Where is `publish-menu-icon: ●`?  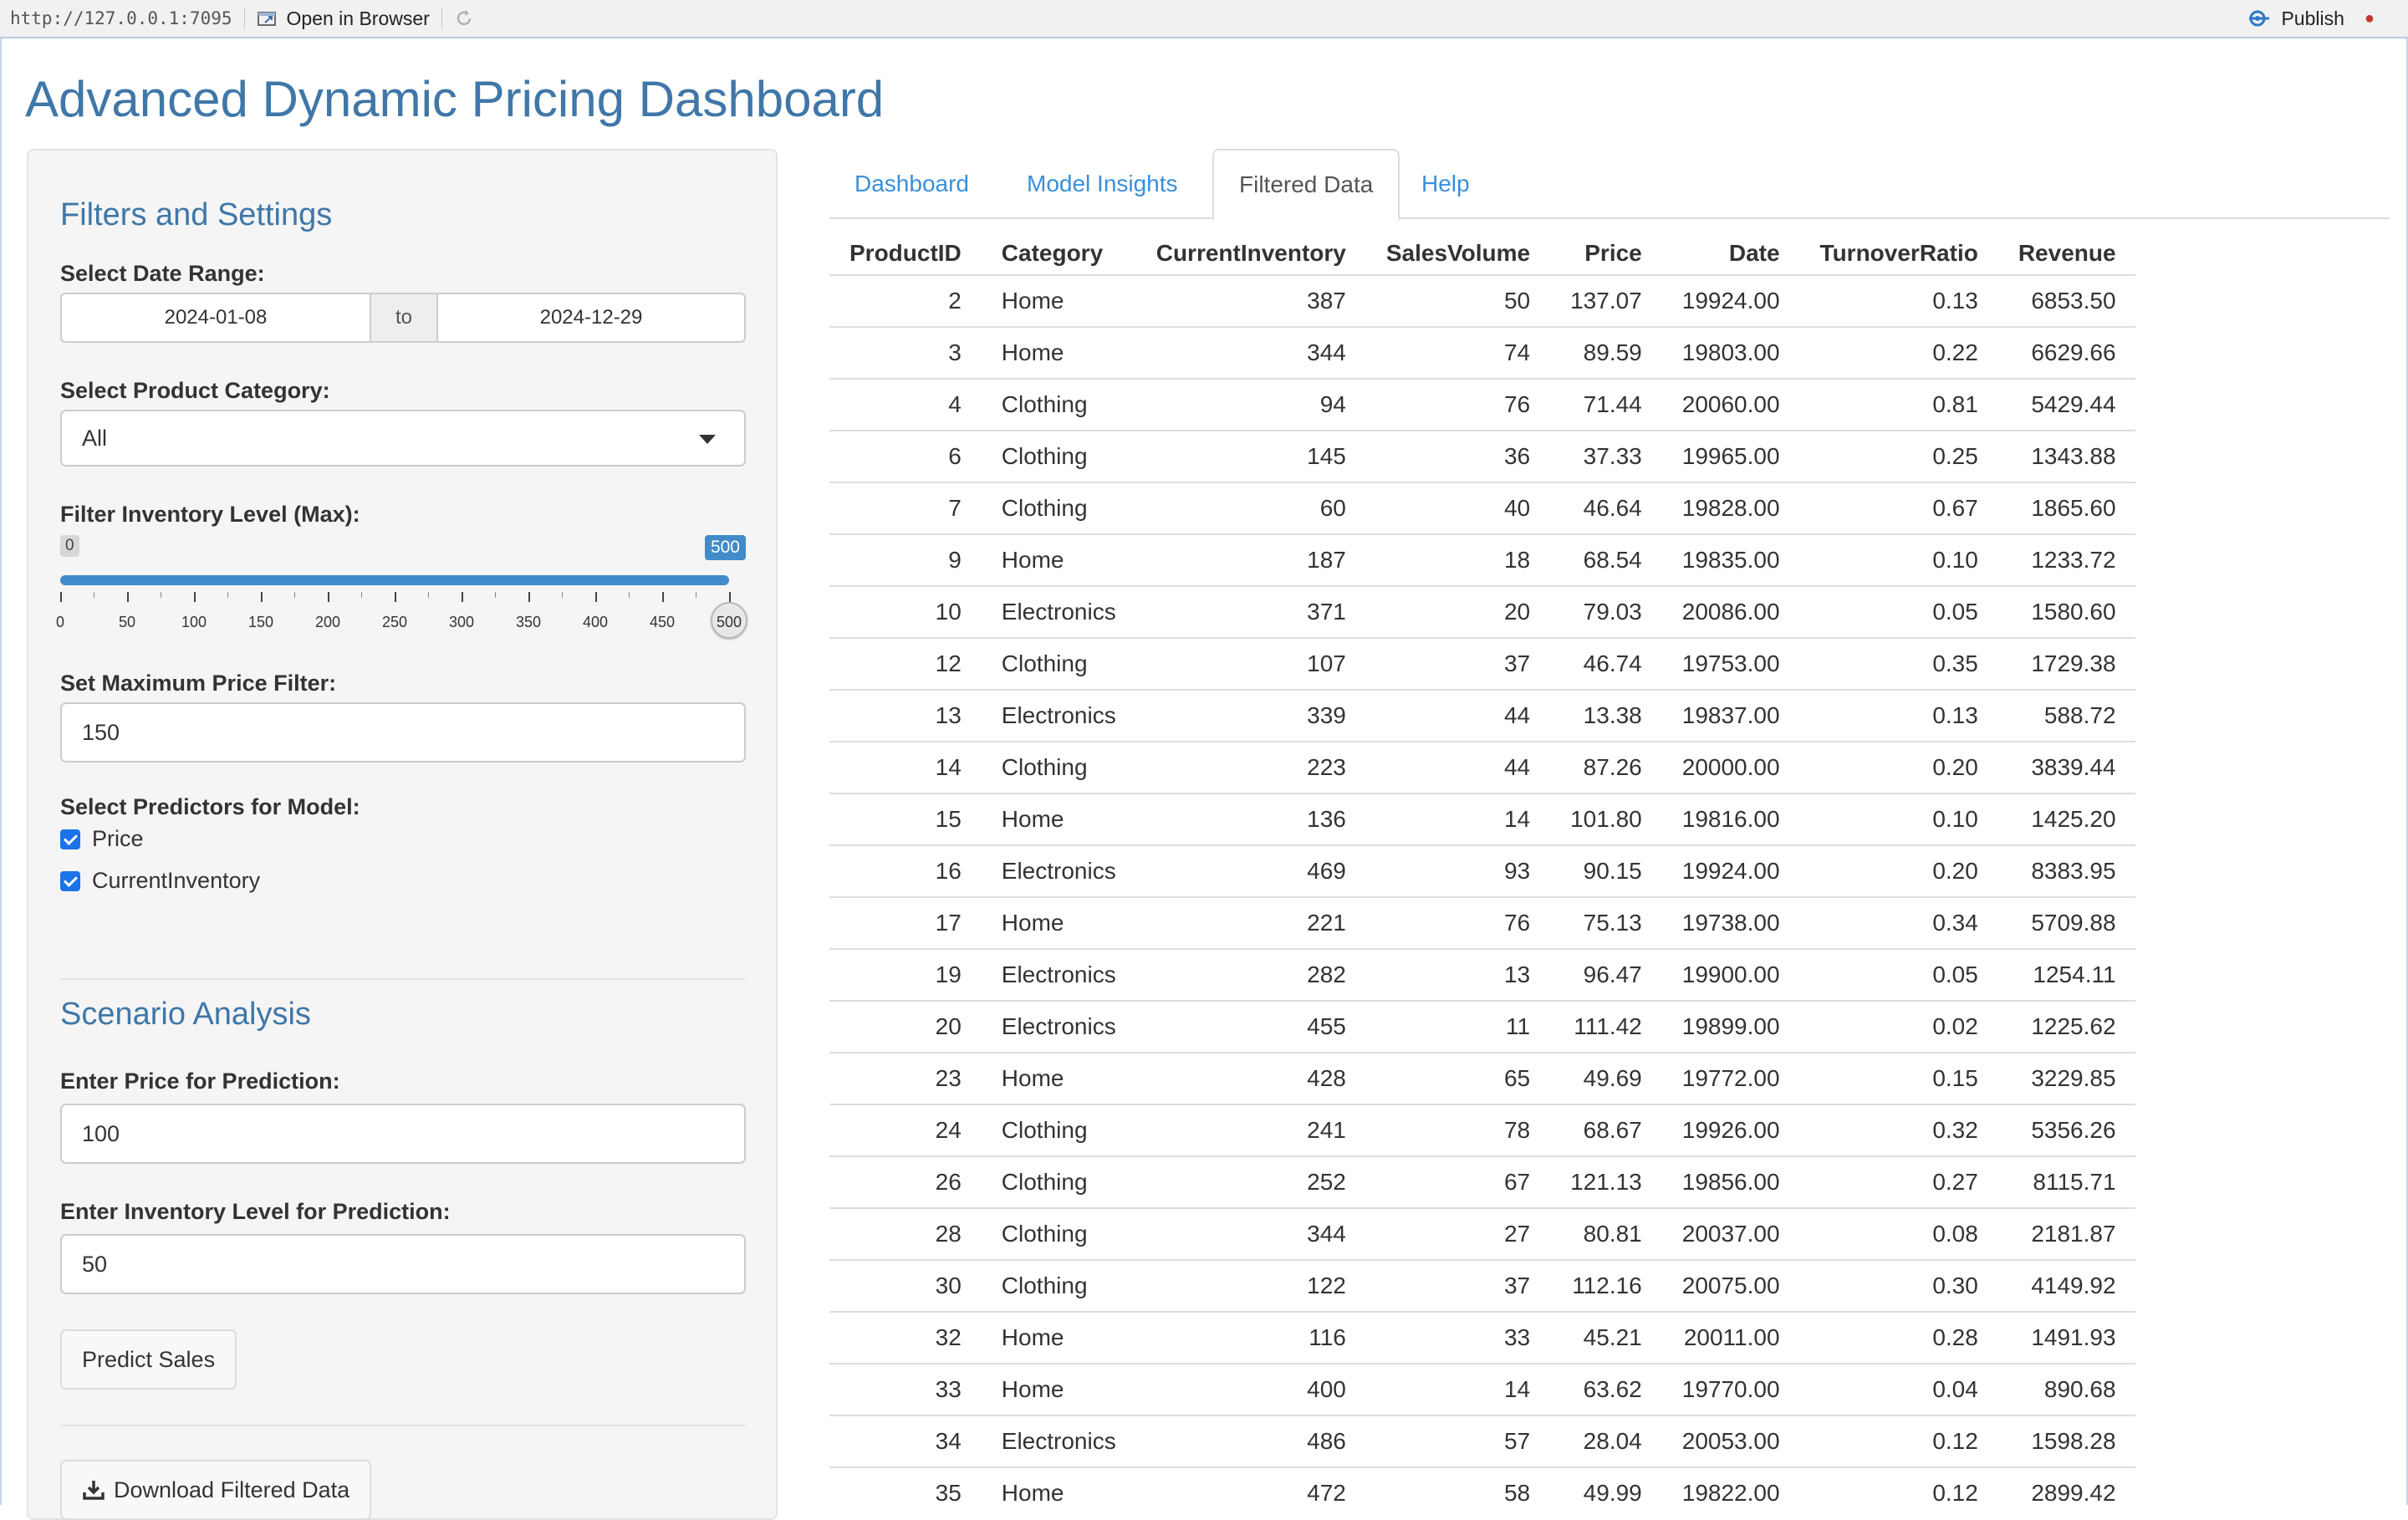
publish-menu-icon: ● is located at coordinates (2370, 19).